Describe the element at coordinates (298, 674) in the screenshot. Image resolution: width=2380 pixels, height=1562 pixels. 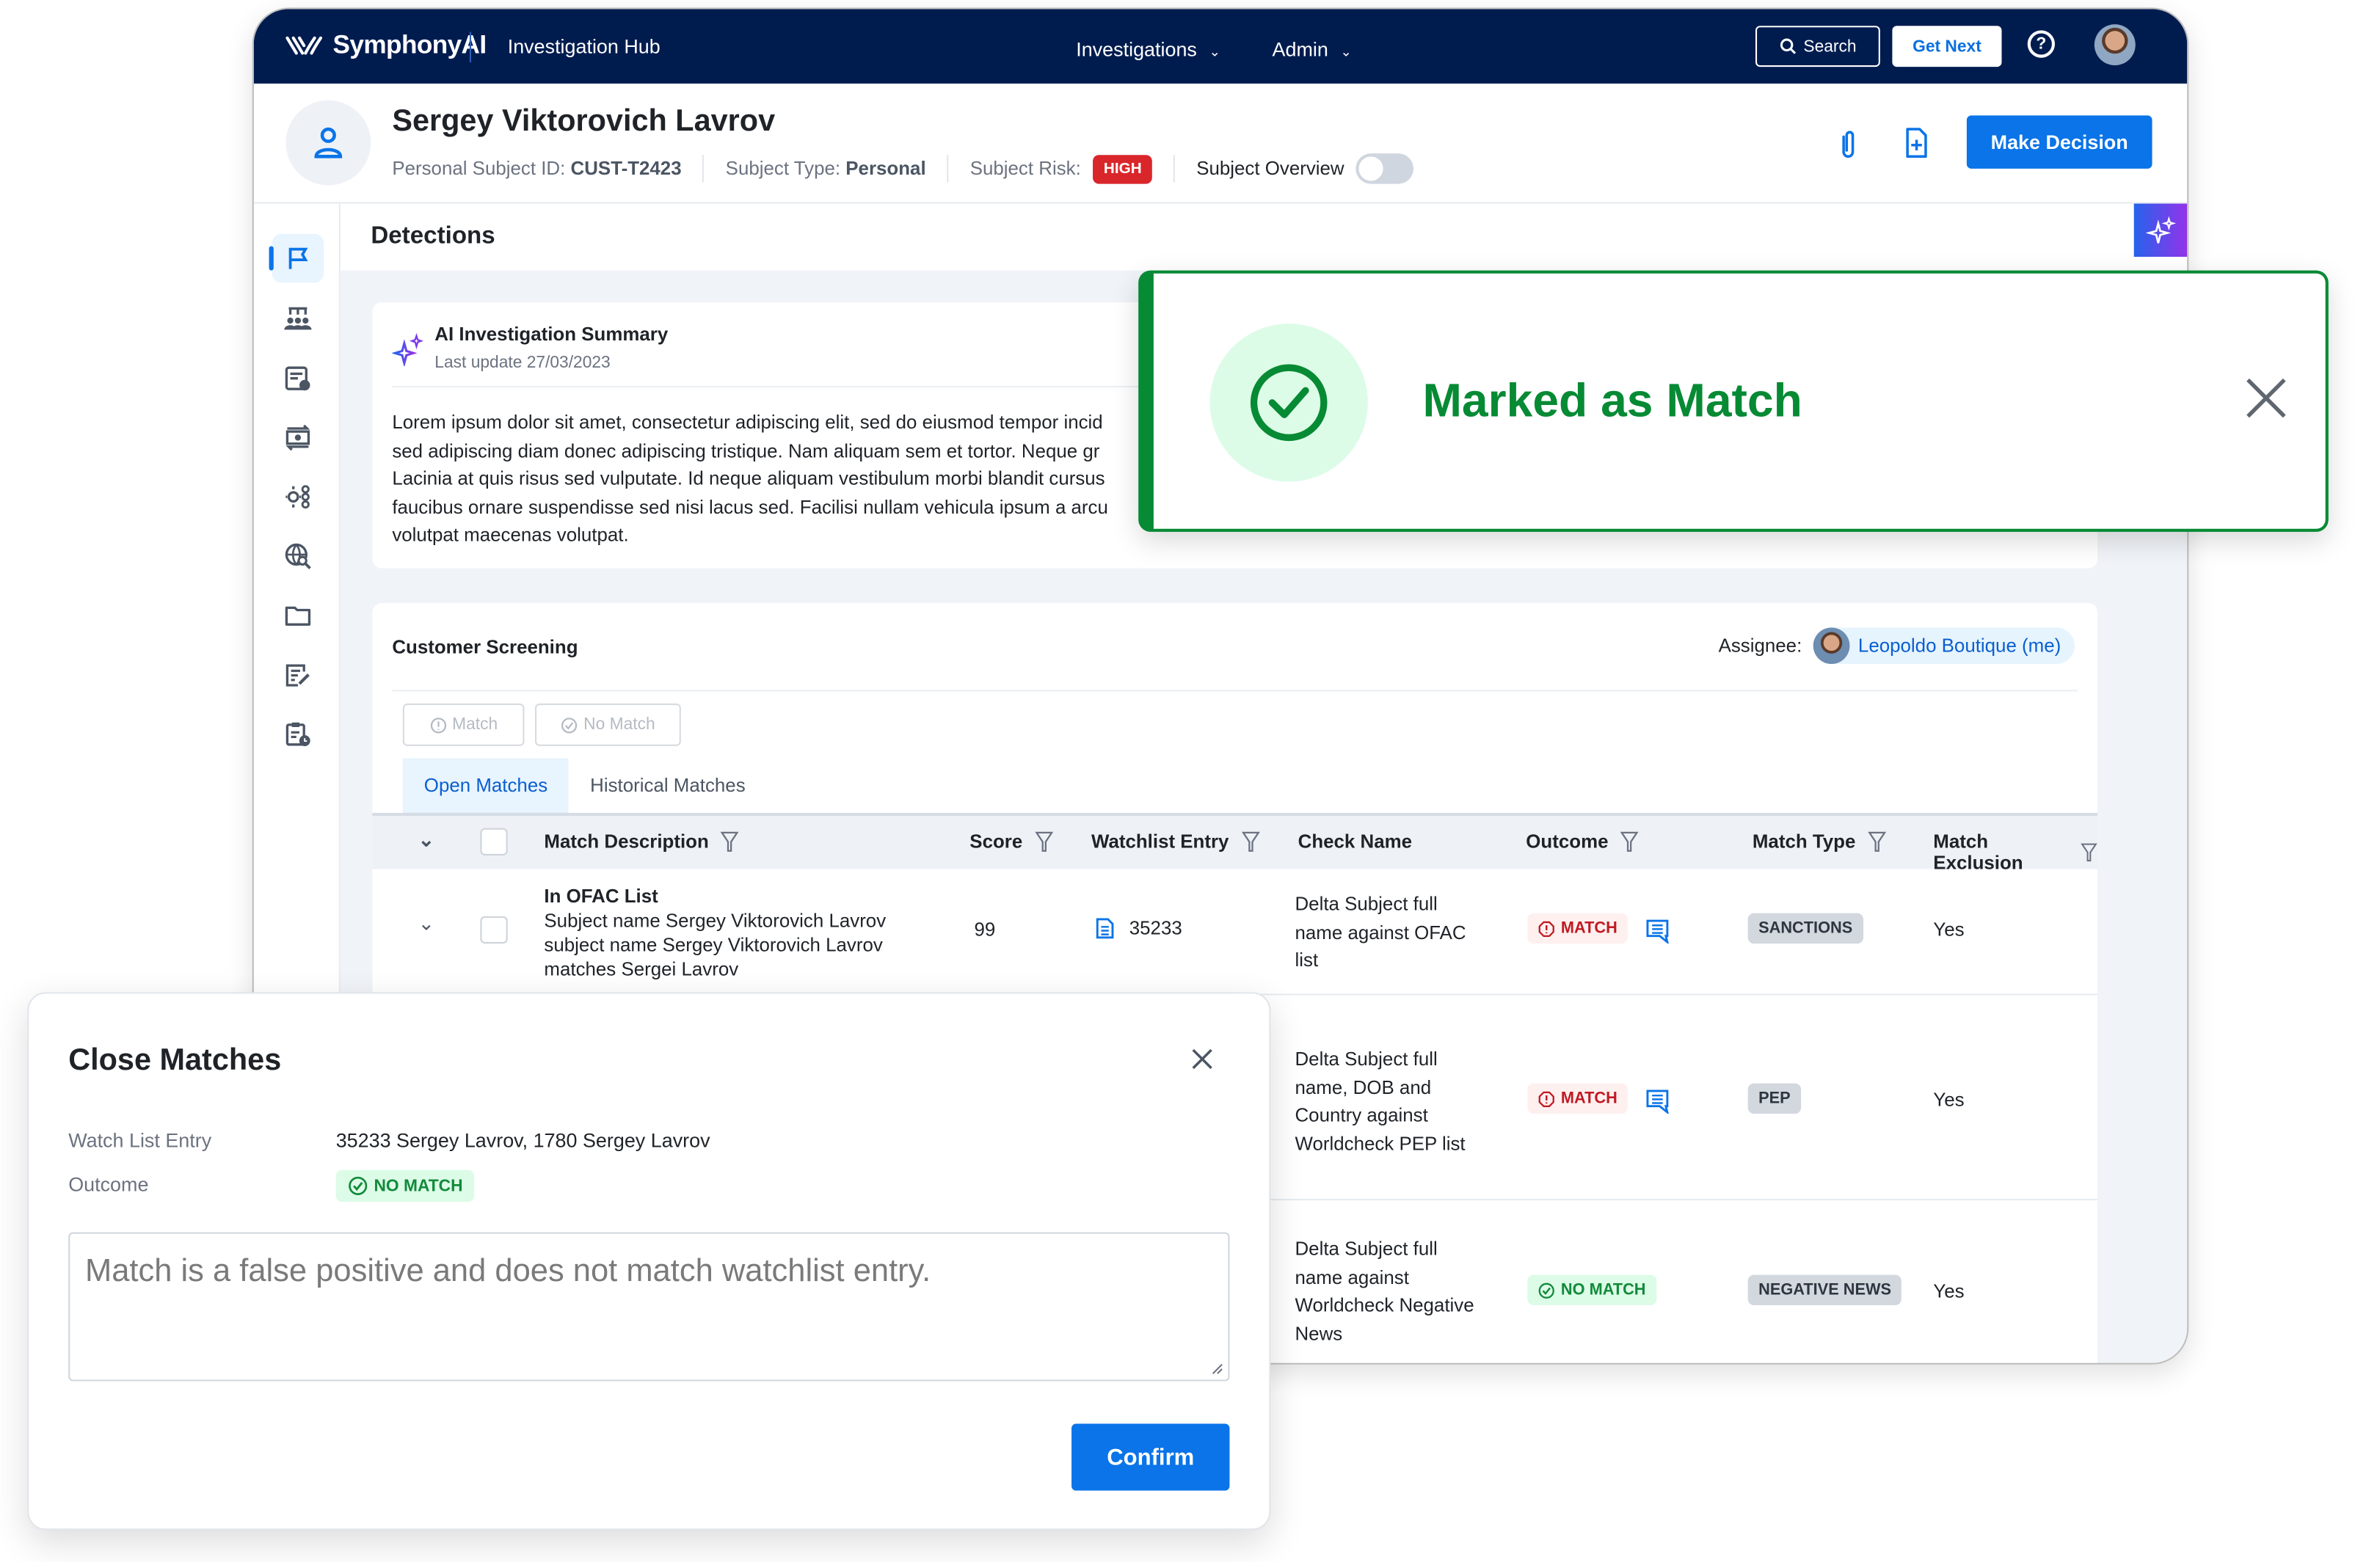
I see `sidebar-item-notes` at that location.